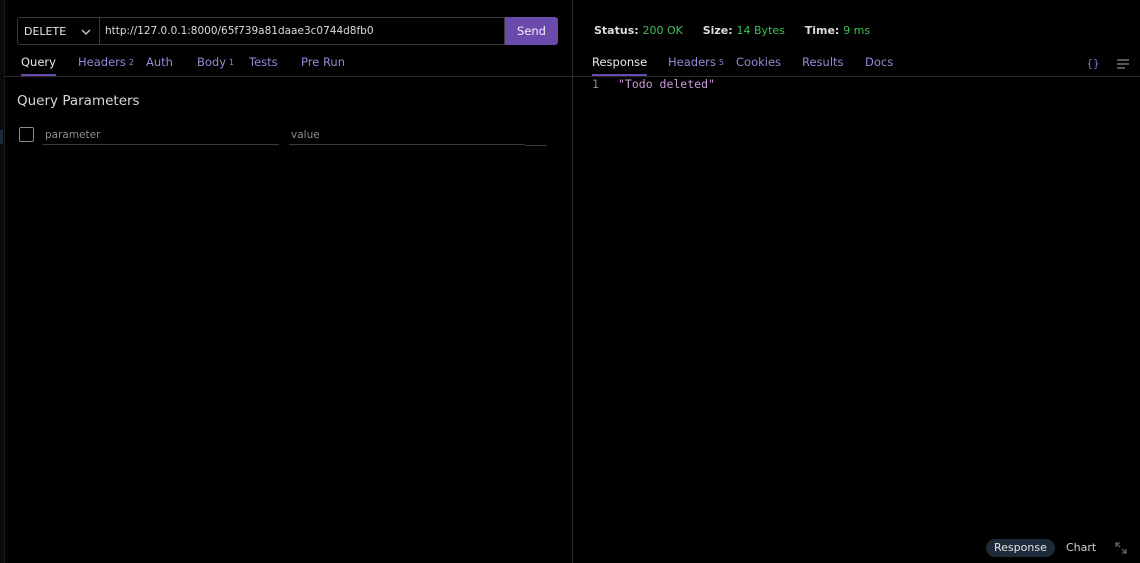 The image size is (1140, 563). What do you see at coordinates (86, 32) in the screenshot?
I see `chevron-down-icon` at bounding box center [86, 32].